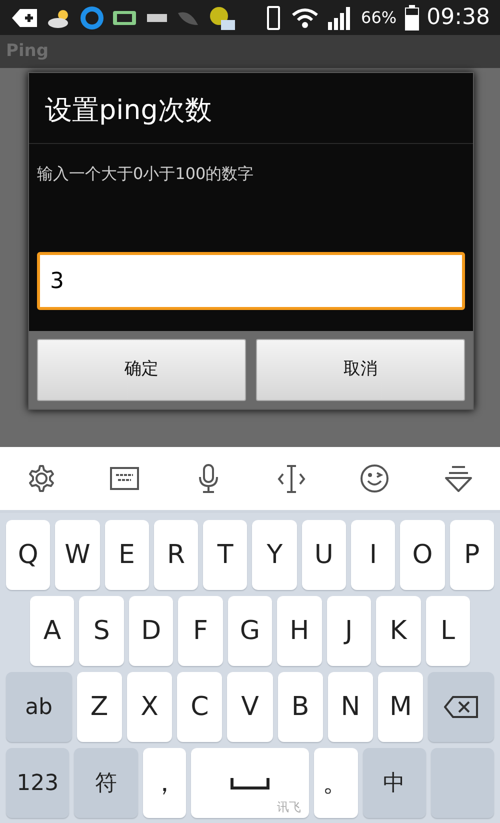 The image size is (500, 823). What do you see at coordinates (149, 707) in the screenshot?
I see `key: X` at bounding box center [149, 707].